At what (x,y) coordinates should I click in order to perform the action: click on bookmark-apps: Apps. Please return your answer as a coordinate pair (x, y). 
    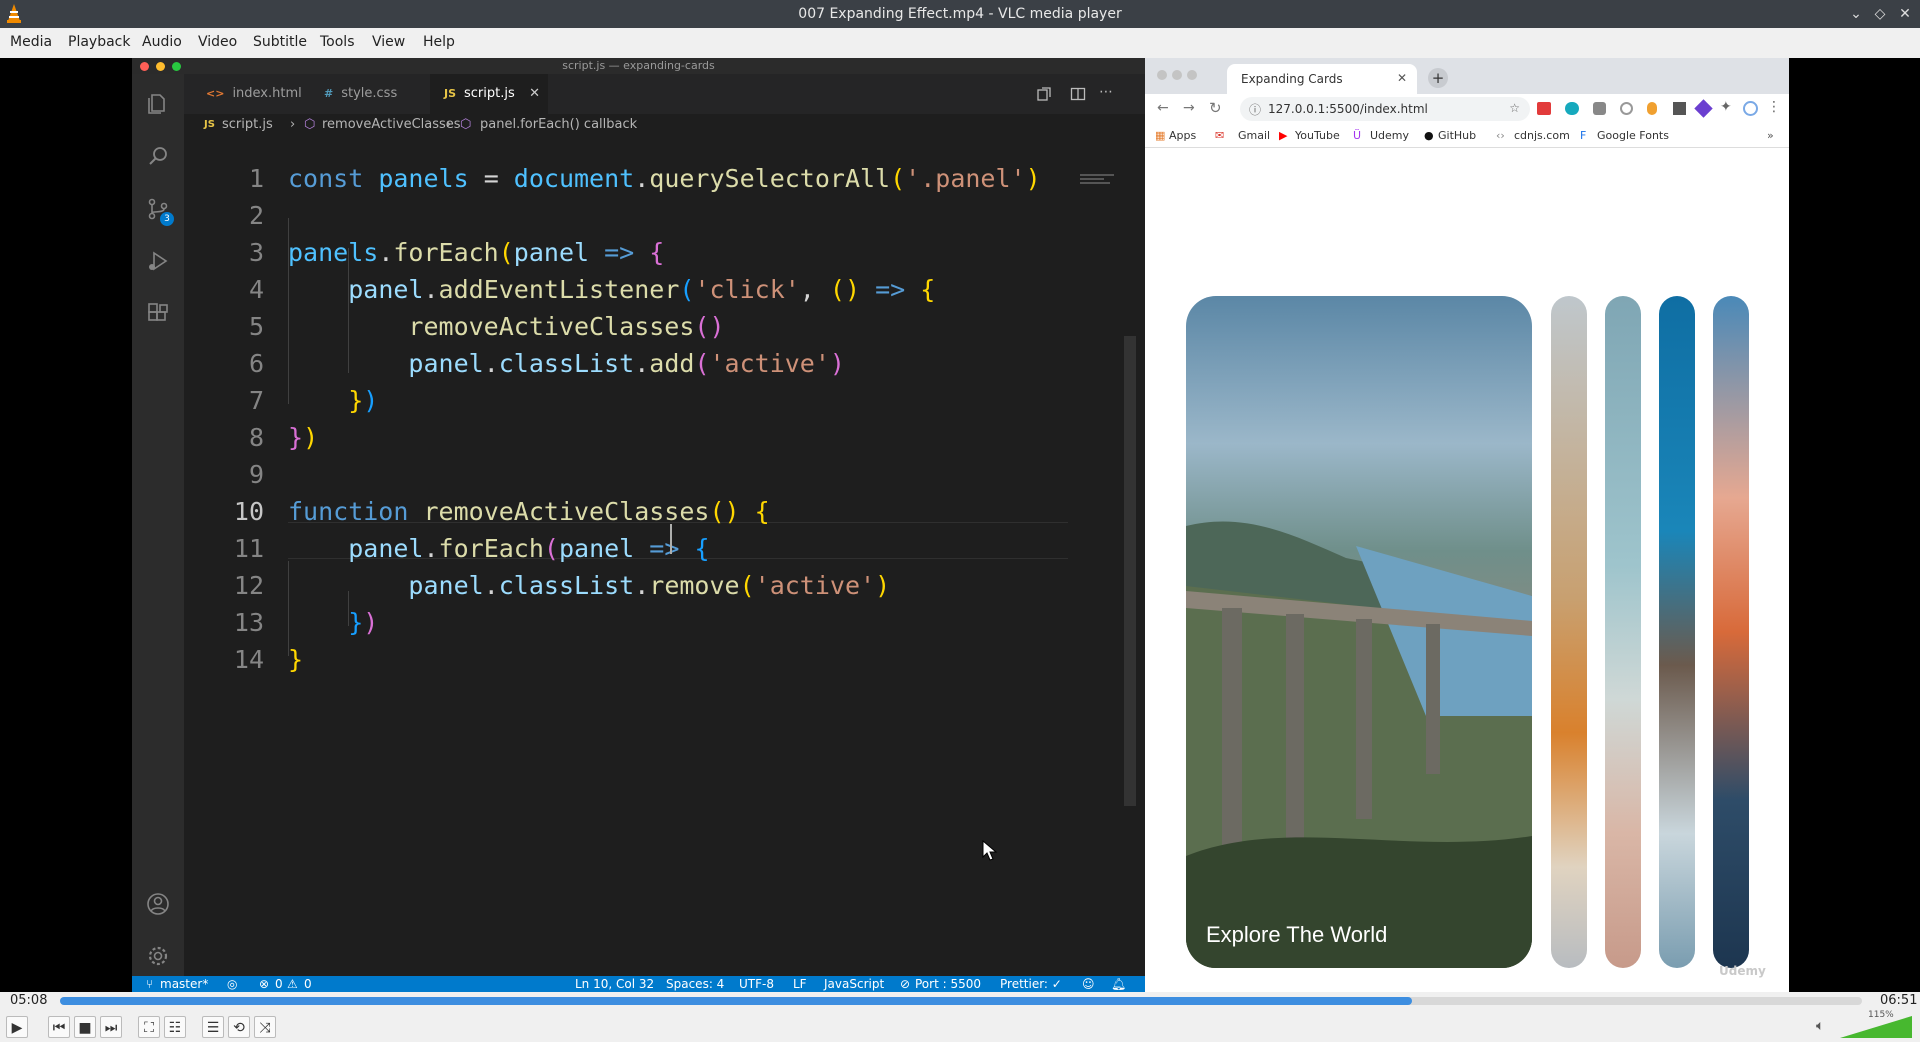
    Looking at the image, I should click on (1182, 135).